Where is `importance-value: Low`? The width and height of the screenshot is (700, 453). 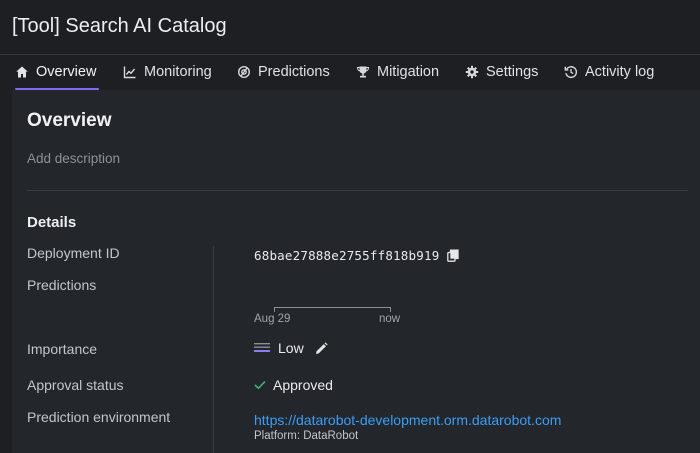
importance-value: Low is located at coordinates (291, 348).